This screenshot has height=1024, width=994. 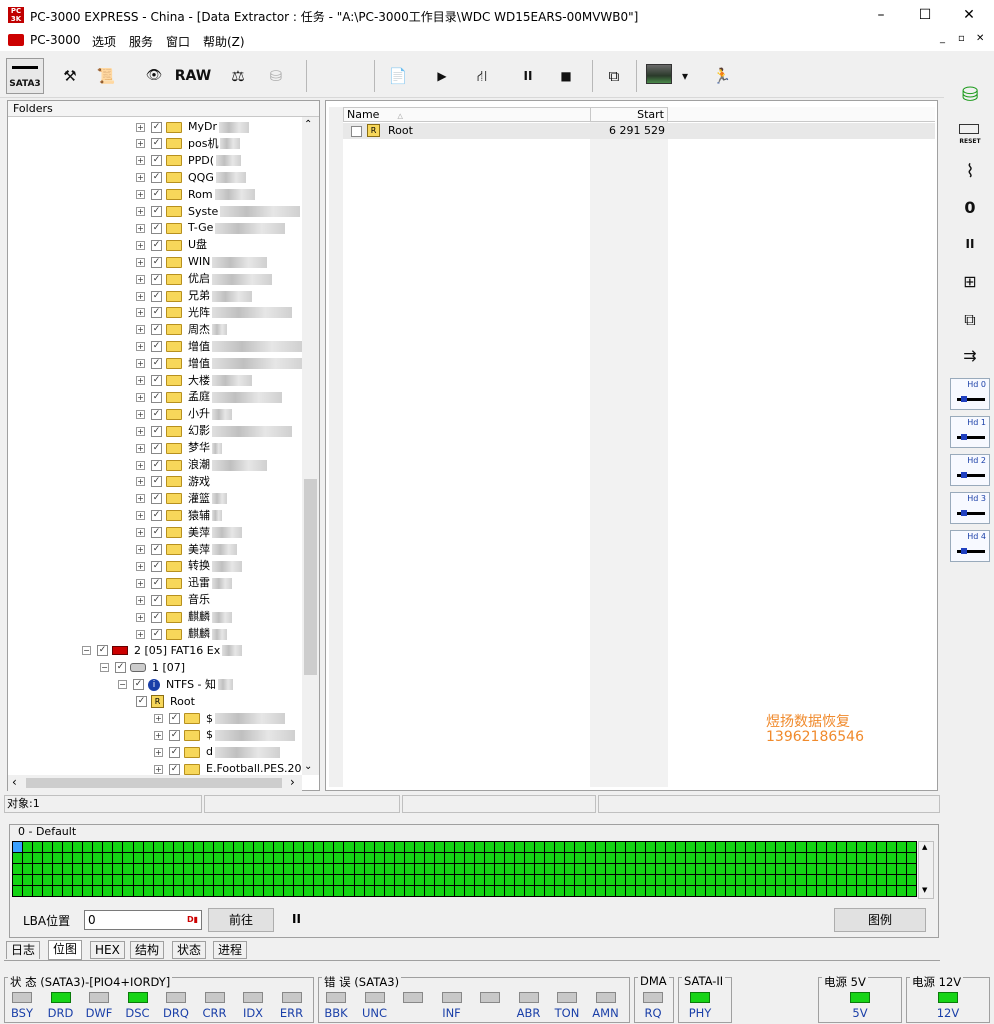 What do you see at coordinates (189, 565) in the screenshot?
I see `tree-folder-item: + ✓ 转换` at bounding box center [189, 565].